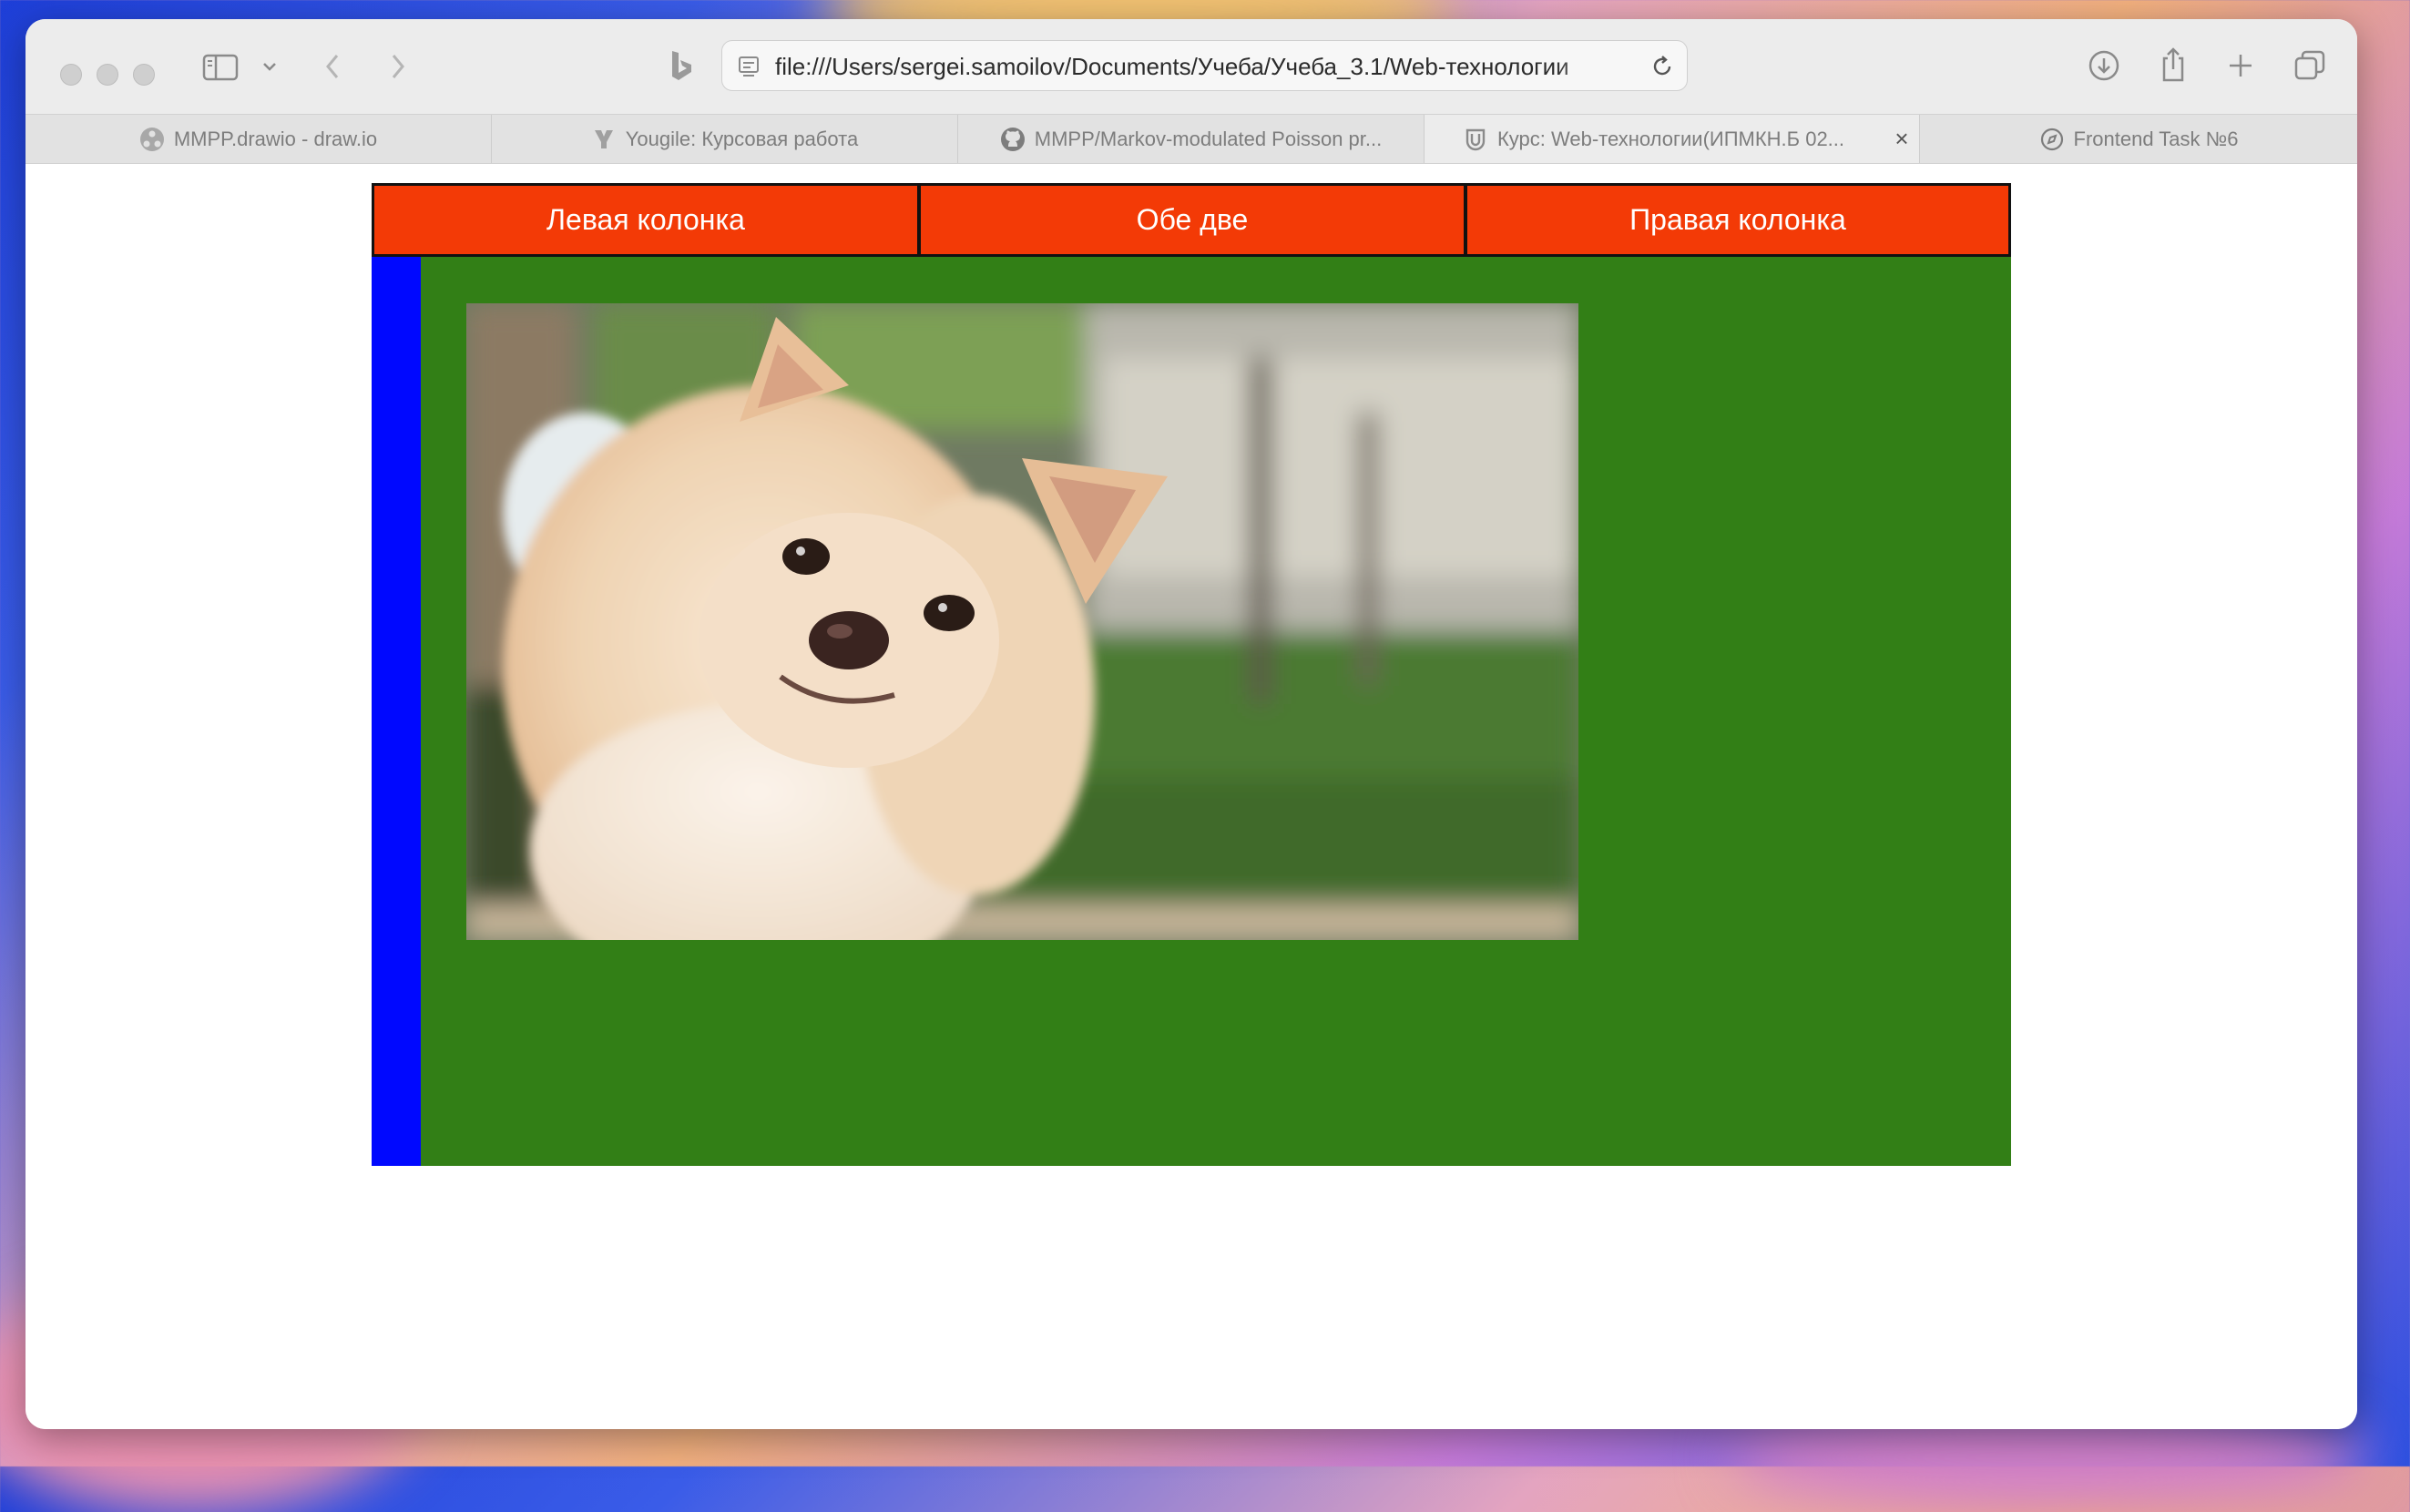  I want to click on tab-label: Yougile: Курсовая работа, so click(742, 138).